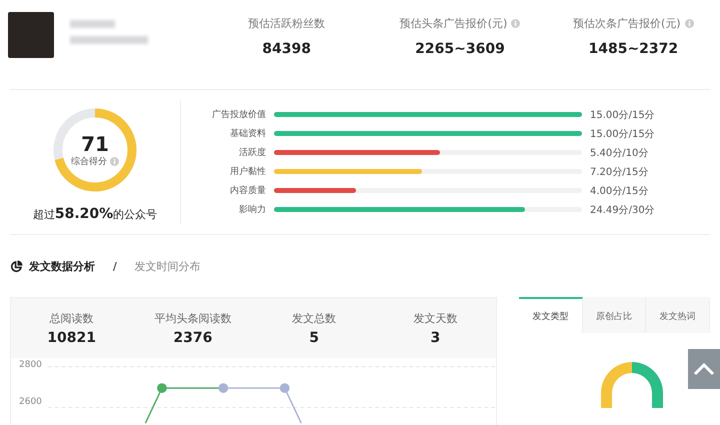  What do you see at coordinates (95, 214) in the screenshot?
I see `ranking-text: 超过58.20%的公众号` at bounding box center [95, 214].